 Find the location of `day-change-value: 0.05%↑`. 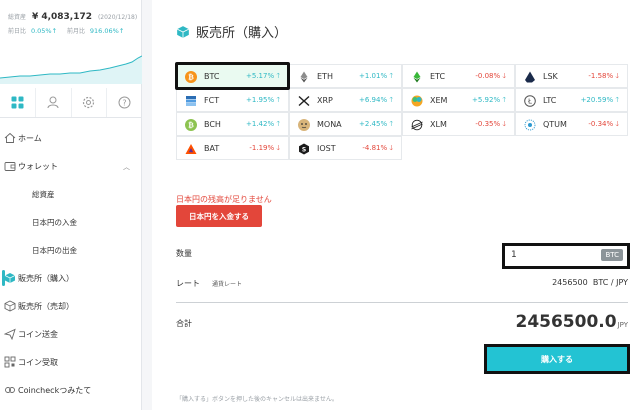

day-change-value: 0.05%↑ is located at coordinates (44, 31).